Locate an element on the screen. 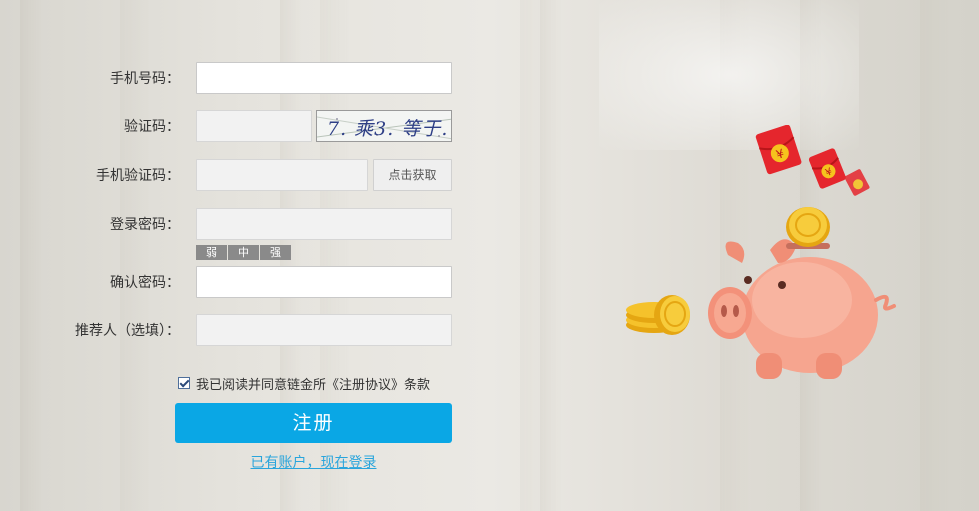 The width and height of the screenshot is (979, 511). sms-code-label: 手机验证码： is located at coordinates (138, 176).